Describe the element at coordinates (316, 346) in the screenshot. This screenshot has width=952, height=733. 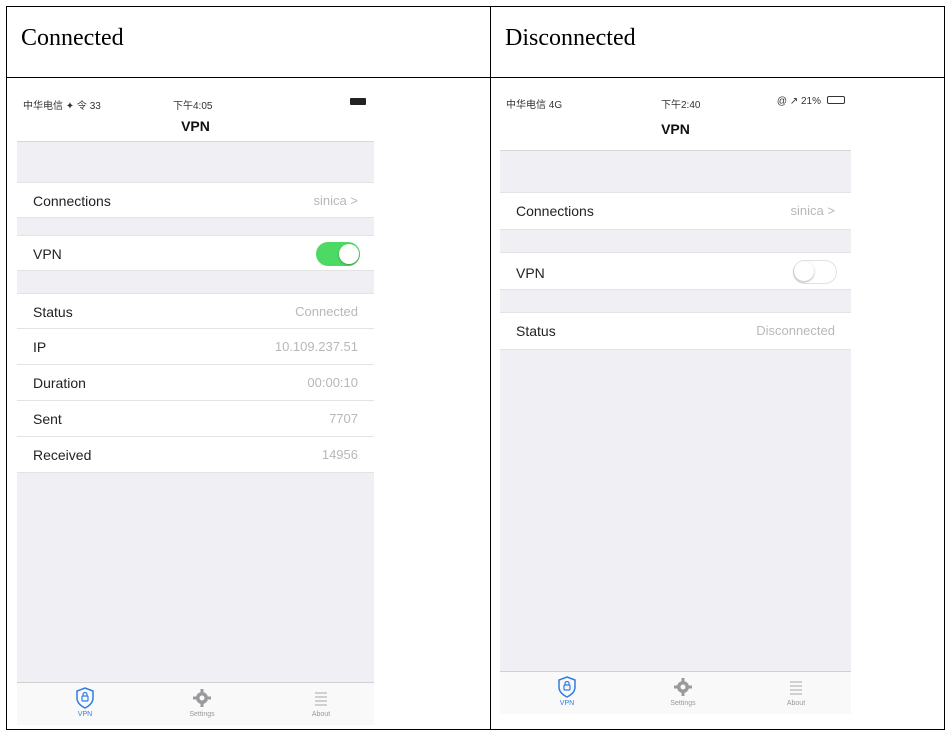
I see `ip-value: 10.109.237.51` at that location.